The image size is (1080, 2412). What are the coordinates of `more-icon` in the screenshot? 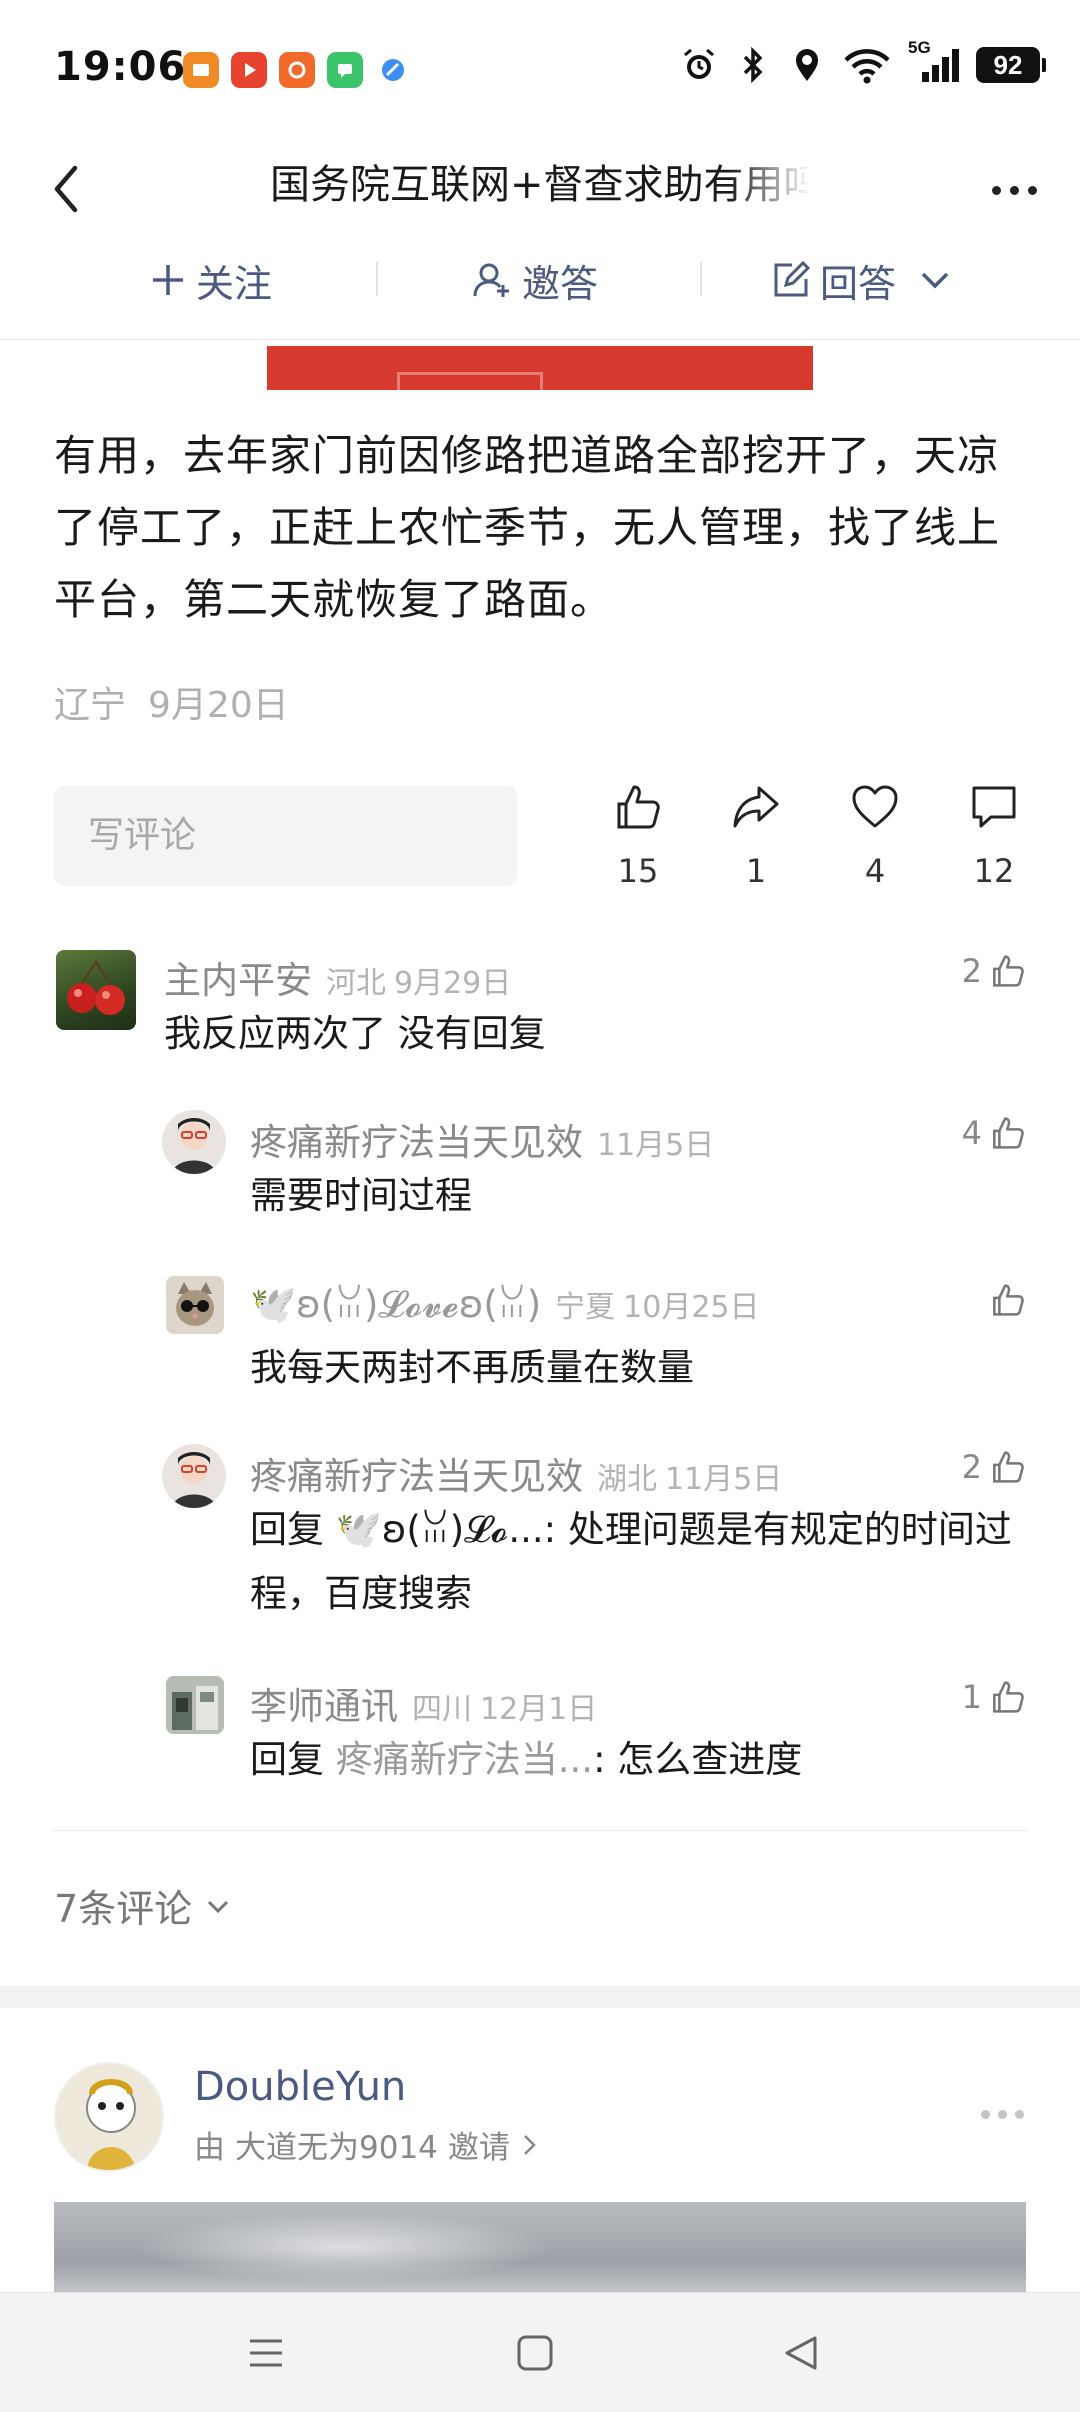 It's located at (985, 2114).